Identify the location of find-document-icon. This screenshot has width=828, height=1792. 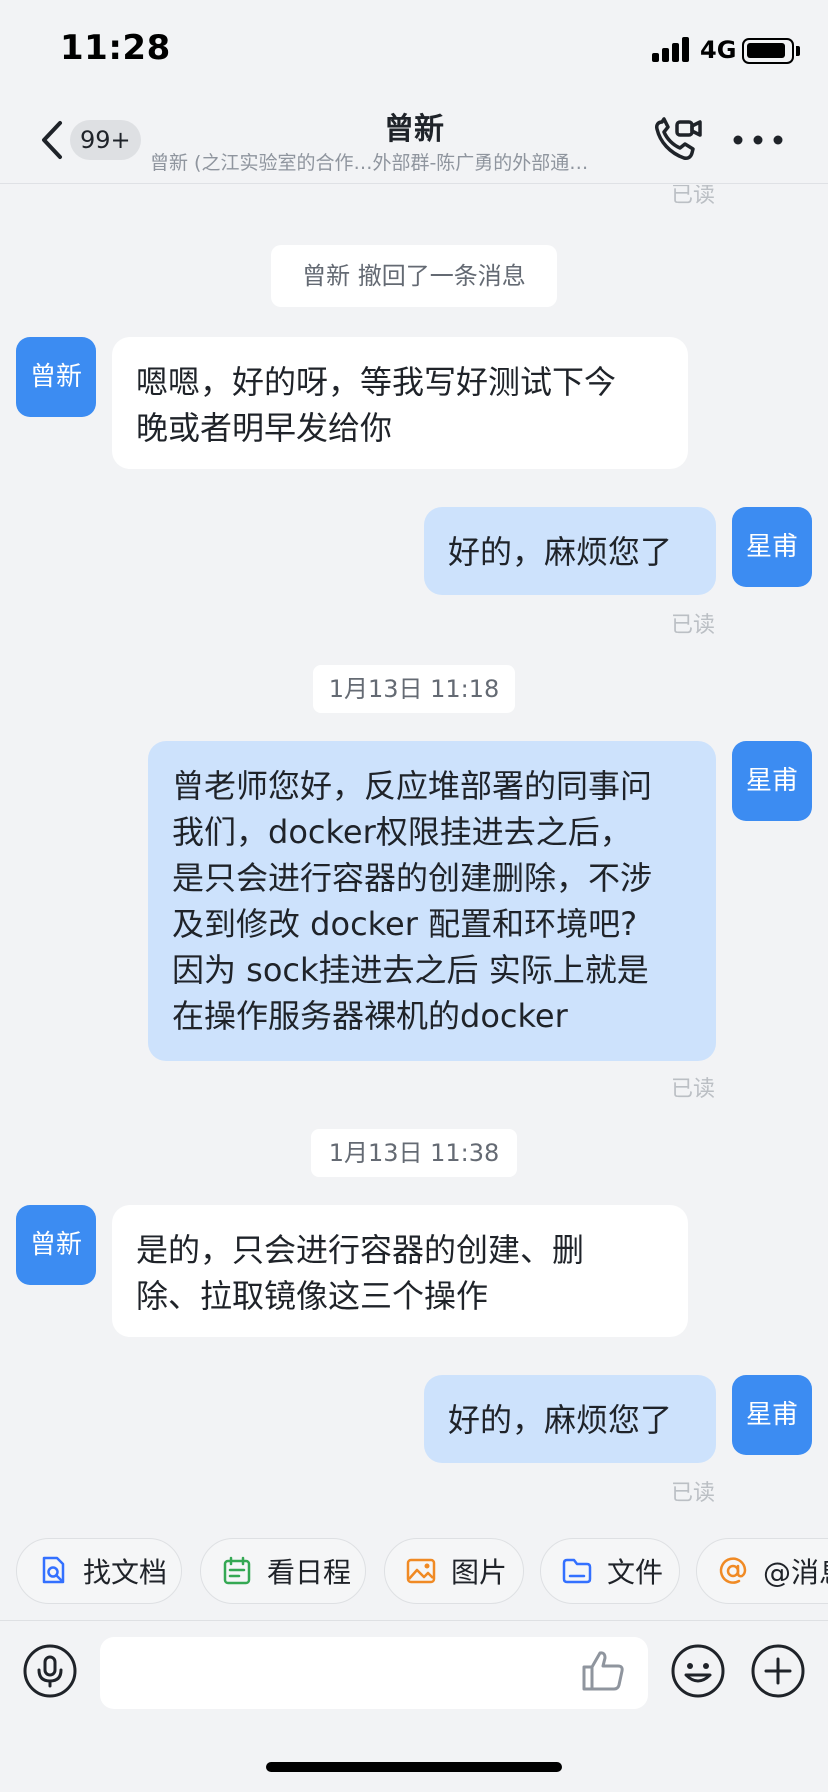
(53, 1570).